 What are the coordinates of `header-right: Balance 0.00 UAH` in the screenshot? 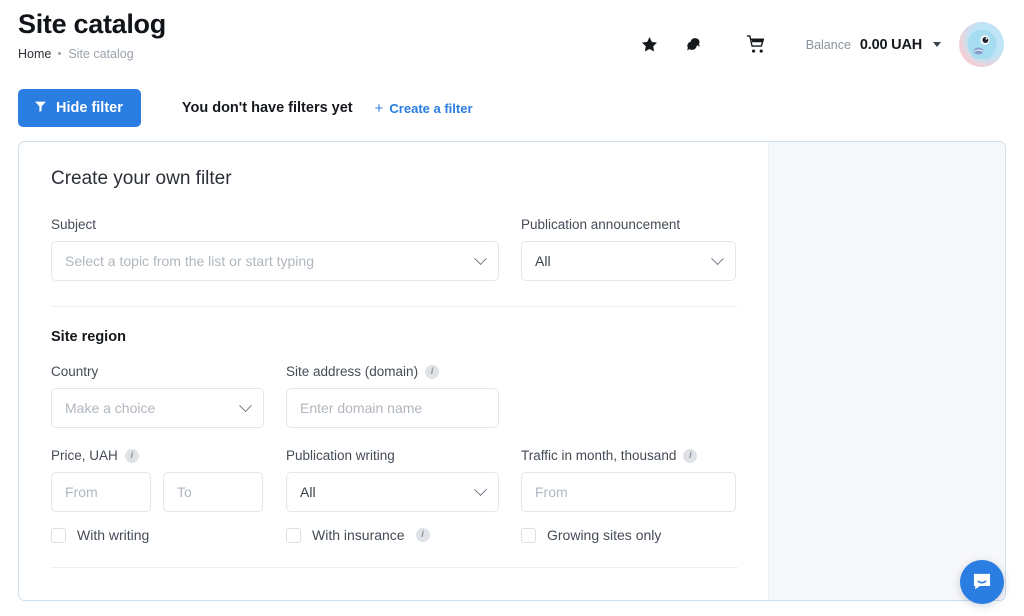 It's located at (818, 33).